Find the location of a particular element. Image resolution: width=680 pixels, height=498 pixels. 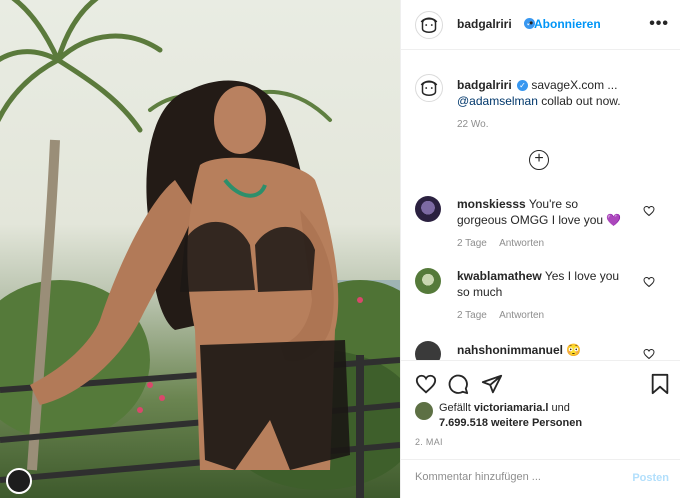

comment-username: nahshonimmanuel is located at coordinates (510, 350).